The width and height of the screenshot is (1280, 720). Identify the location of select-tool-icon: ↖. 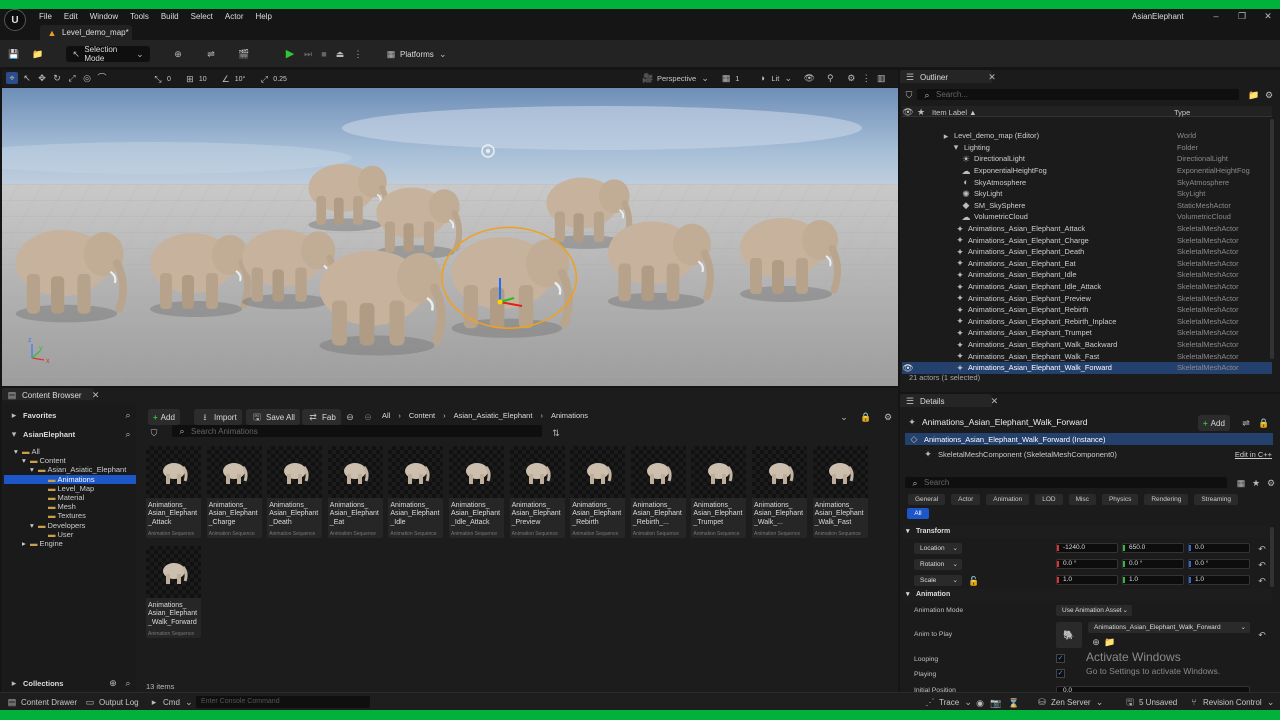
(27, 78).